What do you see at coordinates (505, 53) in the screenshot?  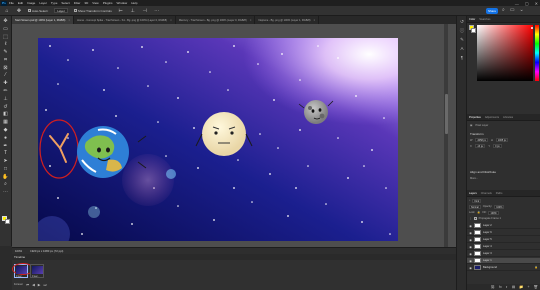 I see `color-picker-field` at bounding box center [505, 53].